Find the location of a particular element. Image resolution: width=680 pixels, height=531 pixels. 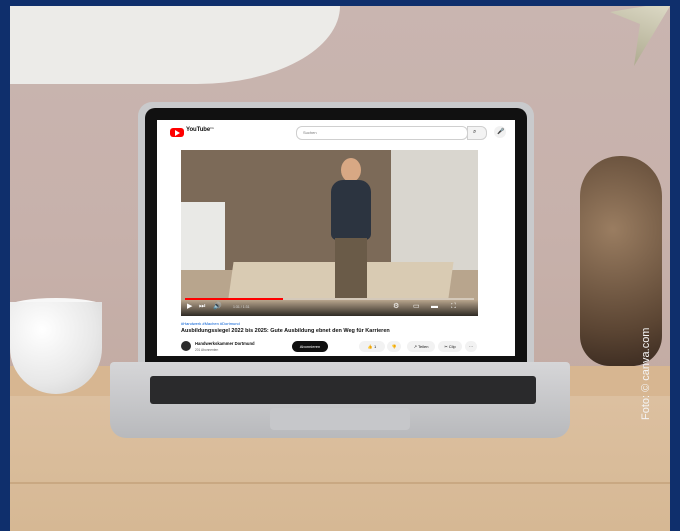

channel-name: Handwerkskammer Dortmund is located at coordinates (225, 343).